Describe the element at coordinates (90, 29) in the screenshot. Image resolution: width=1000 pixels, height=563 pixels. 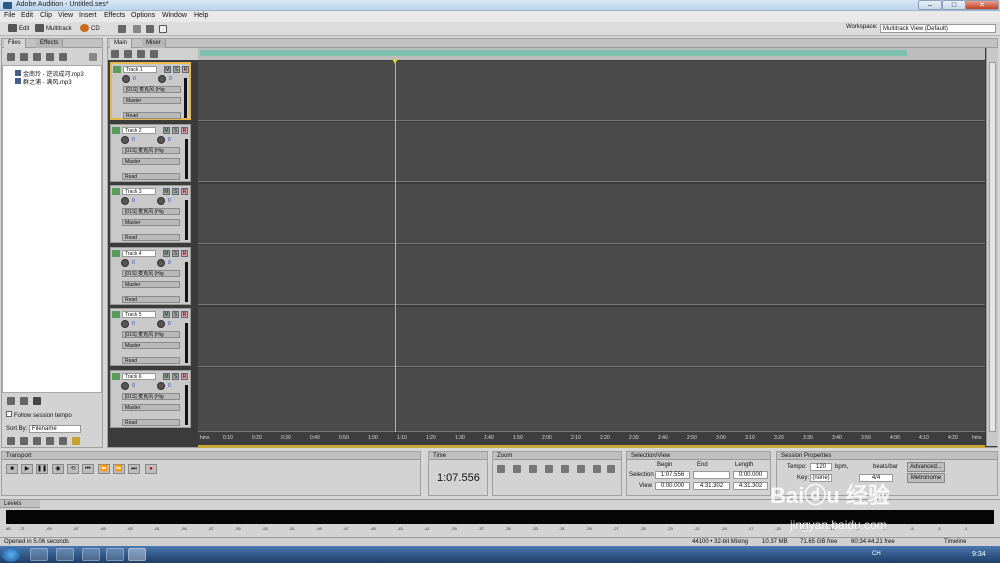
I see `cd-view-button: CD` at that location.